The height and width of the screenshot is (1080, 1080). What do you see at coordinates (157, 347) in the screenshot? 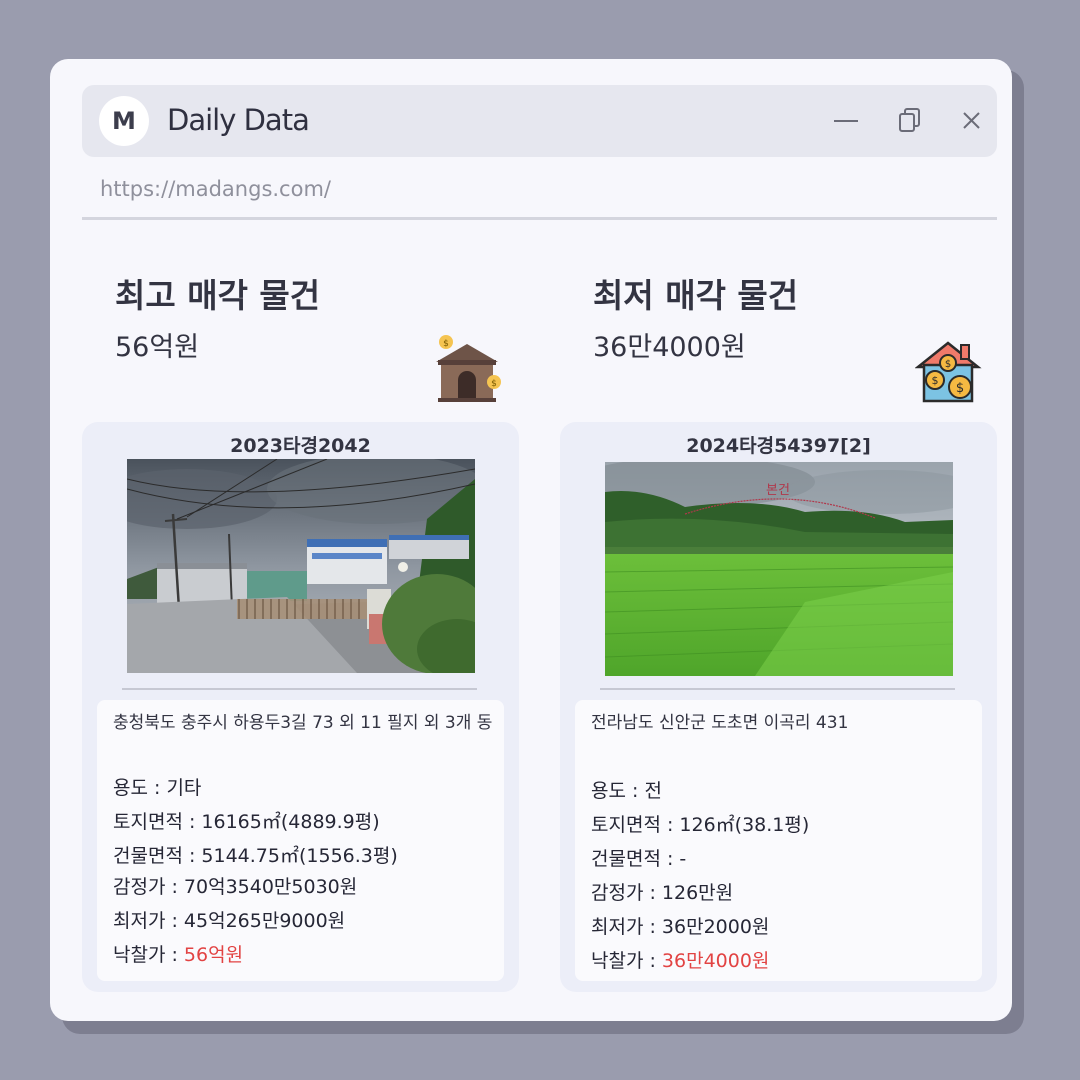
I see `highest-amount: 56억원` at bounding box center [157, 347].